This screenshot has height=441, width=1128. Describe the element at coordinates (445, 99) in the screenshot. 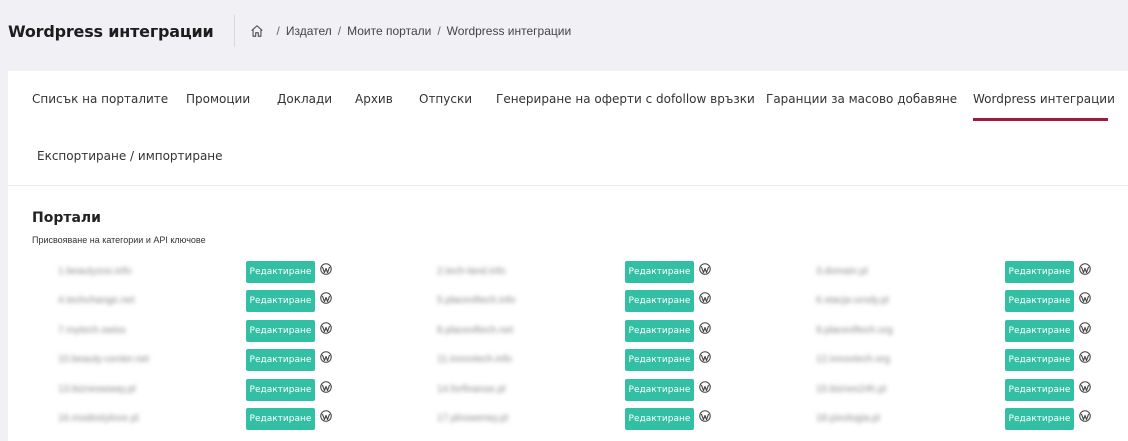

I see `tab-vacations: Отпуски` at that location.